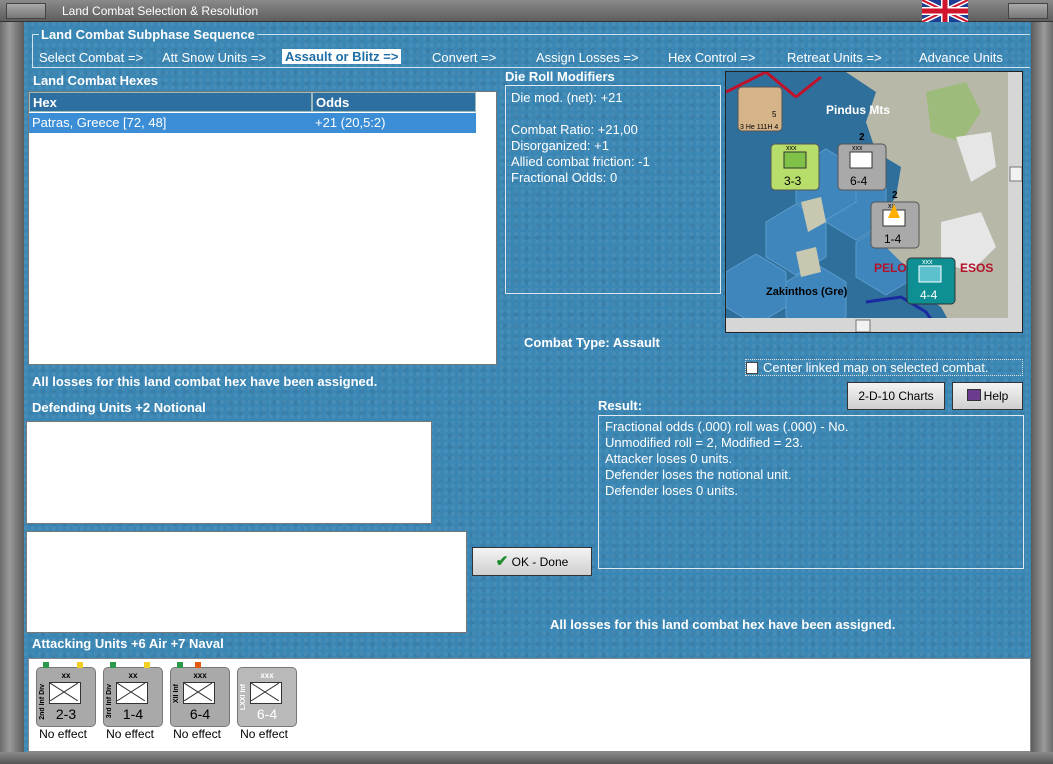 This screenshot has width=1053, height=764. Describe the element at coordinates (502, 561) in the screenshot. I see `checkmark-icon: ✔` at that location.